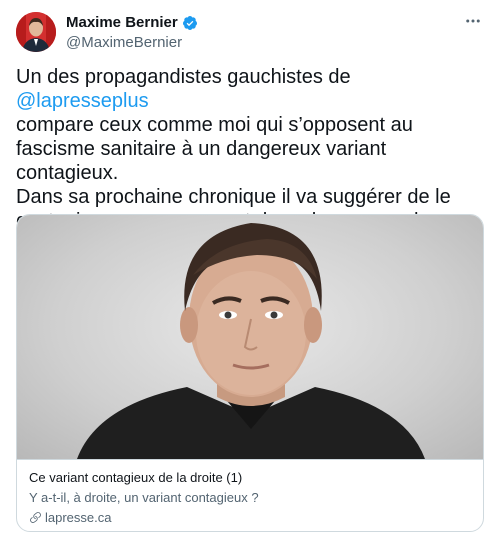 The image size is (500, 543). Describe the element at coordinates (190, 23) in the screenshot. I see `verified-badge-icon` at that location.